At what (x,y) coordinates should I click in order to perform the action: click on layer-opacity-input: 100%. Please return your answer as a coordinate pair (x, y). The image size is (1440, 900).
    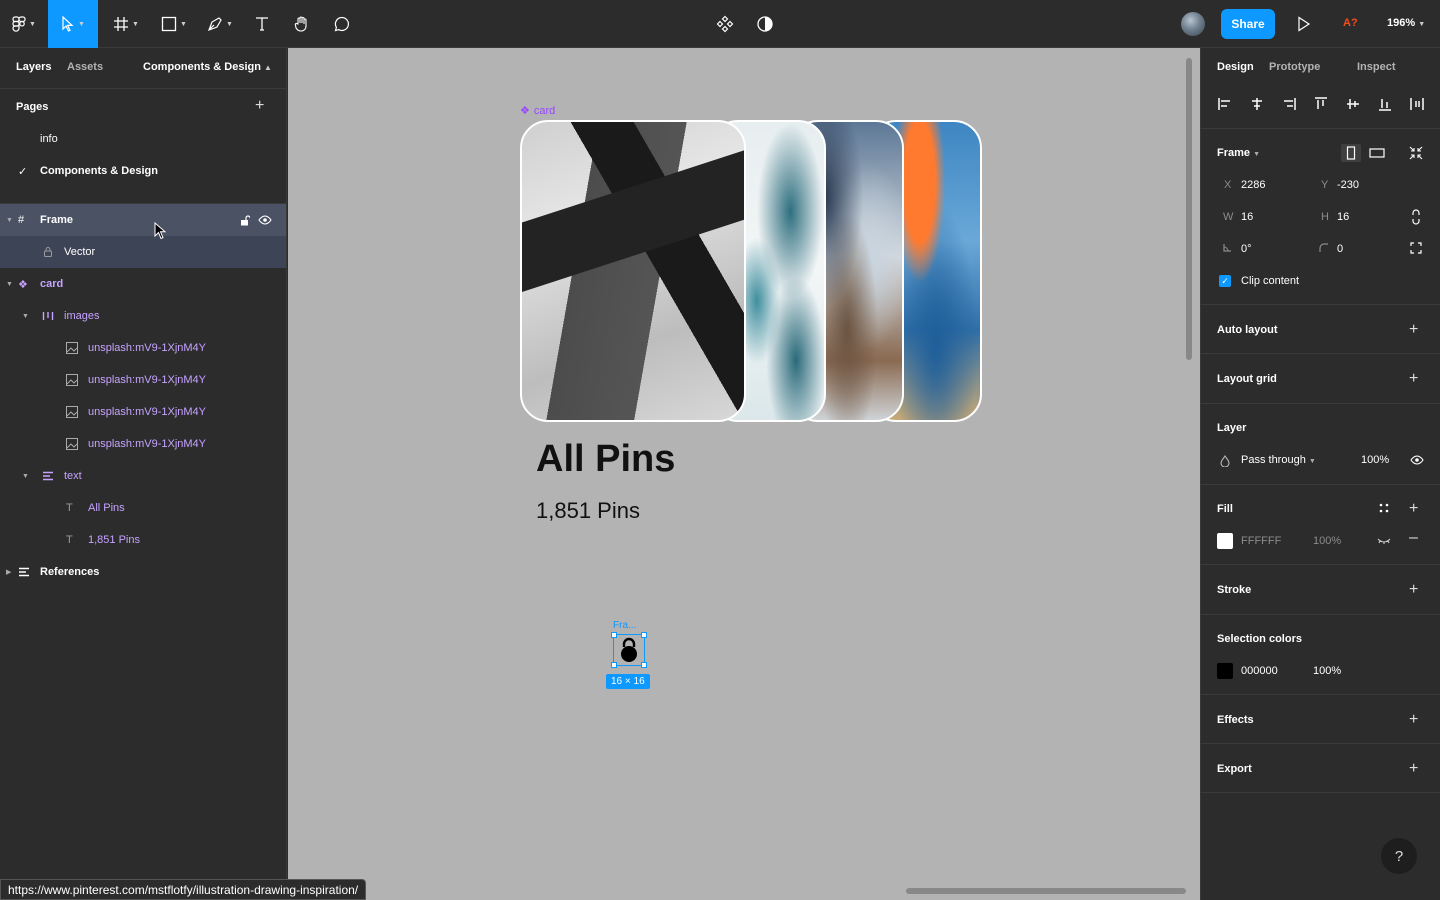
    Looking at the image, I should click on (1375, 460).